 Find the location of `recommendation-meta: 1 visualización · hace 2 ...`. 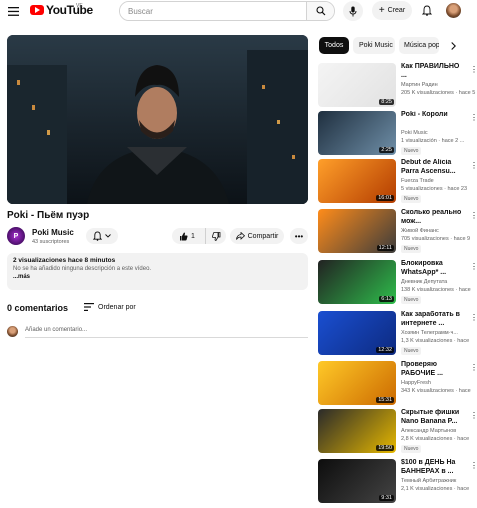

recommendation-meta: 1 visualización · hace 2 ... is located at coordinates (433, 141).